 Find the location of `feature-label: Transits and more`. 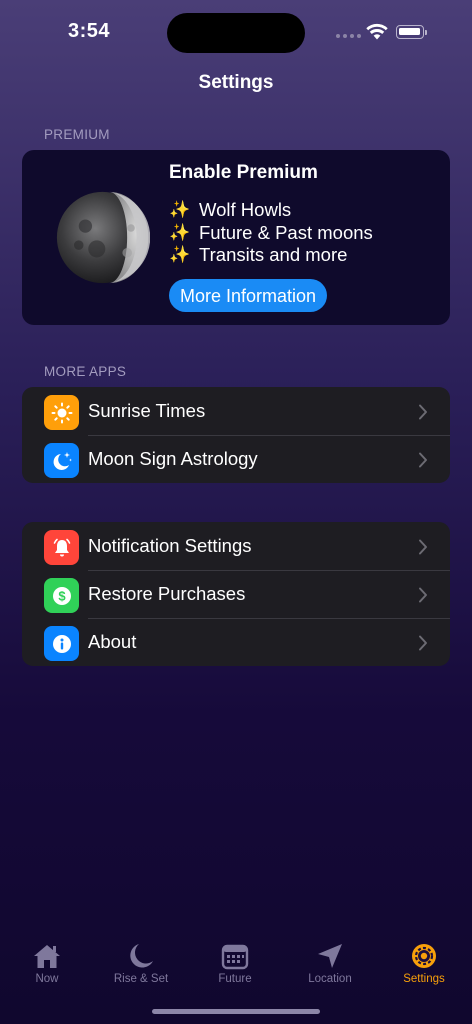

feature-label: Transits and more is located at coordinates (273, 254).